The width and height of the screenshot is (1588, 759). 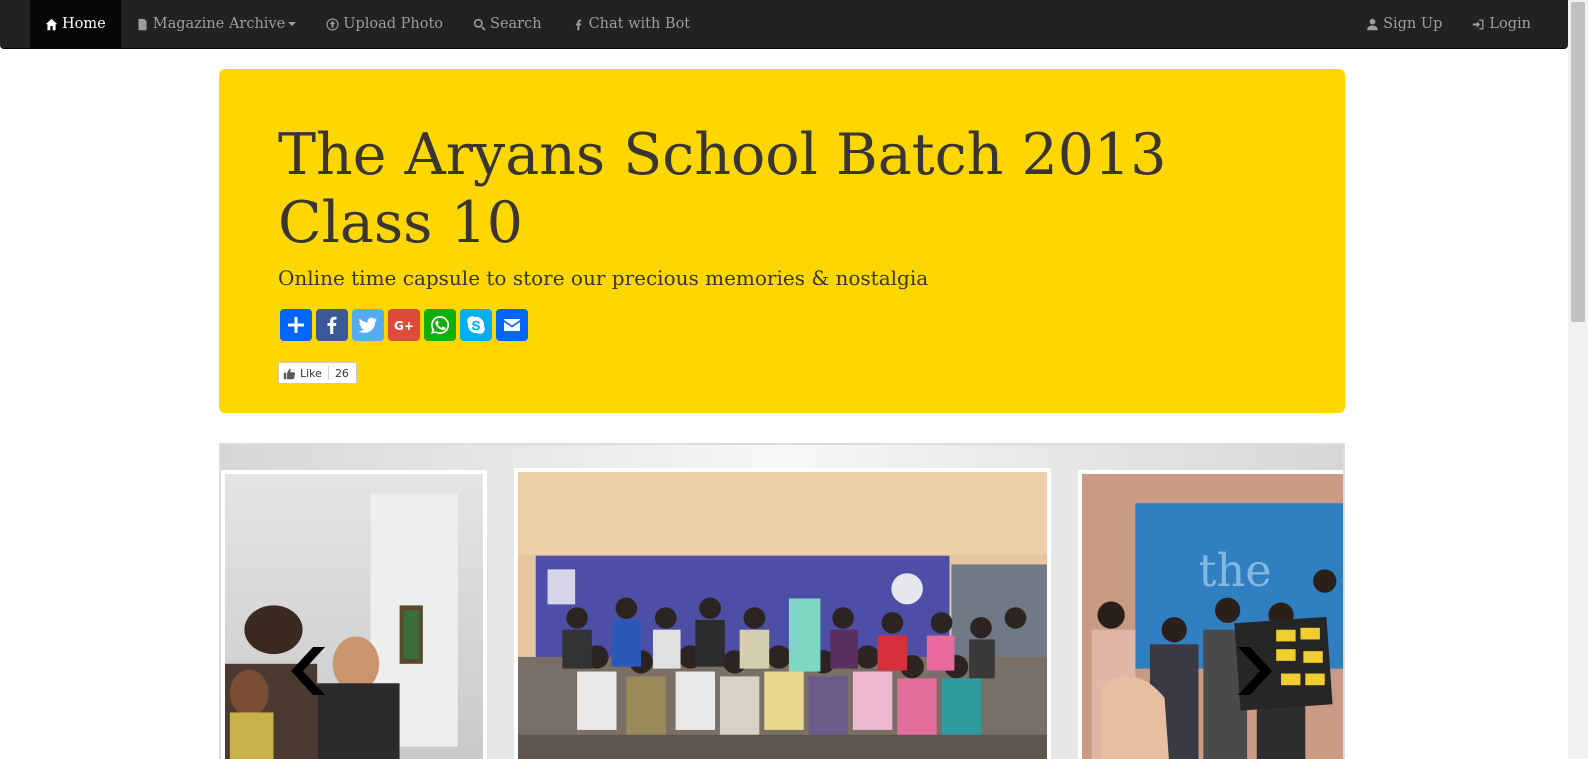 I want to click on like-label: Like, so click(x=311, y=373).